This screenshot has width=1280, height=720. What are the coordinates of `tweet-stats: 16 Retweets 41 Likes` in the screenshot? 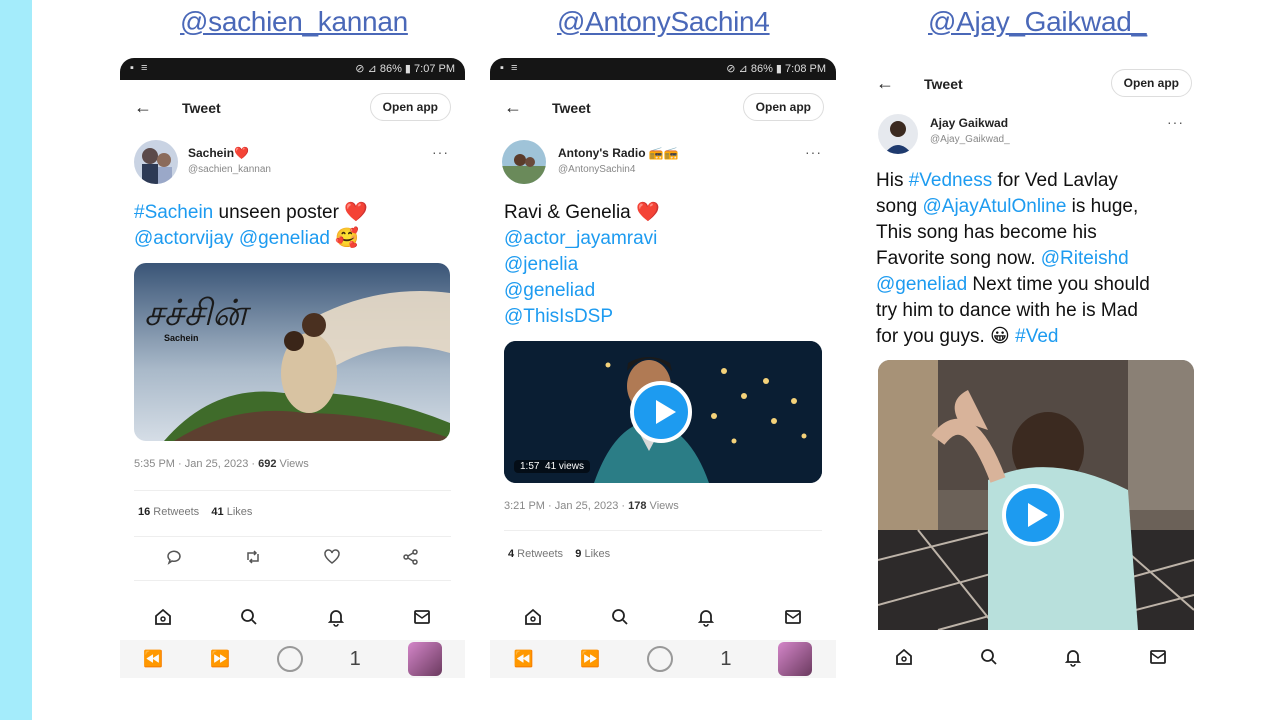 It's located at (195, 512).